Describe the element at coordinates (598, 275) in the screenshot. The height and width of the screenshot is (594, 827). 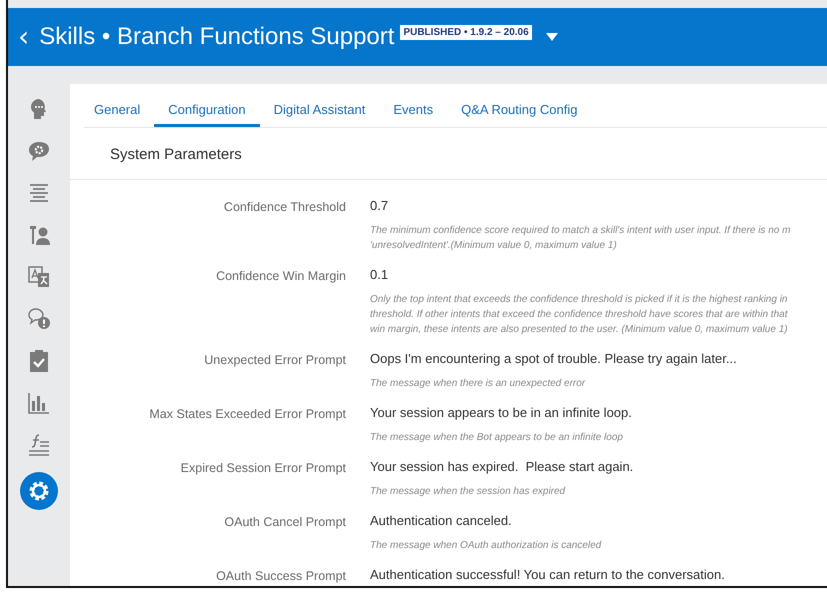
I see `field-value: 0.1` at that location.